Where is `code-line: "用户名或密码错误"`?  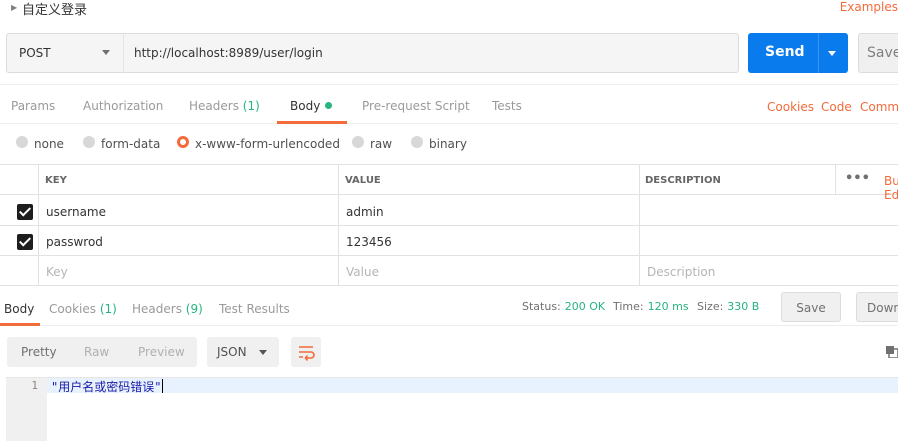 code-line: "用户名或密码错误" is located at coordinates (472, 386).